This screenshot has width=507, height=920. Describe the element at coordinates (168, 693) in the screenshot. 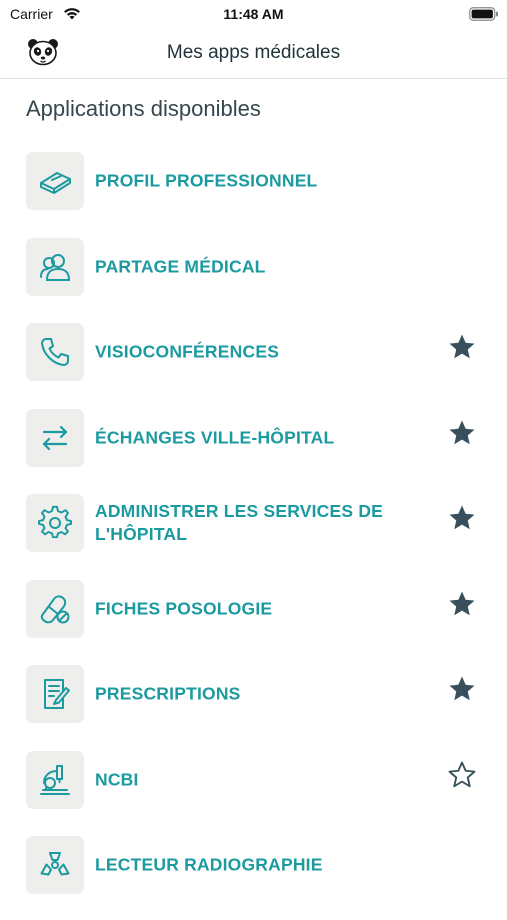

I see `app-label: PRESCRIPTIONS` at that location.